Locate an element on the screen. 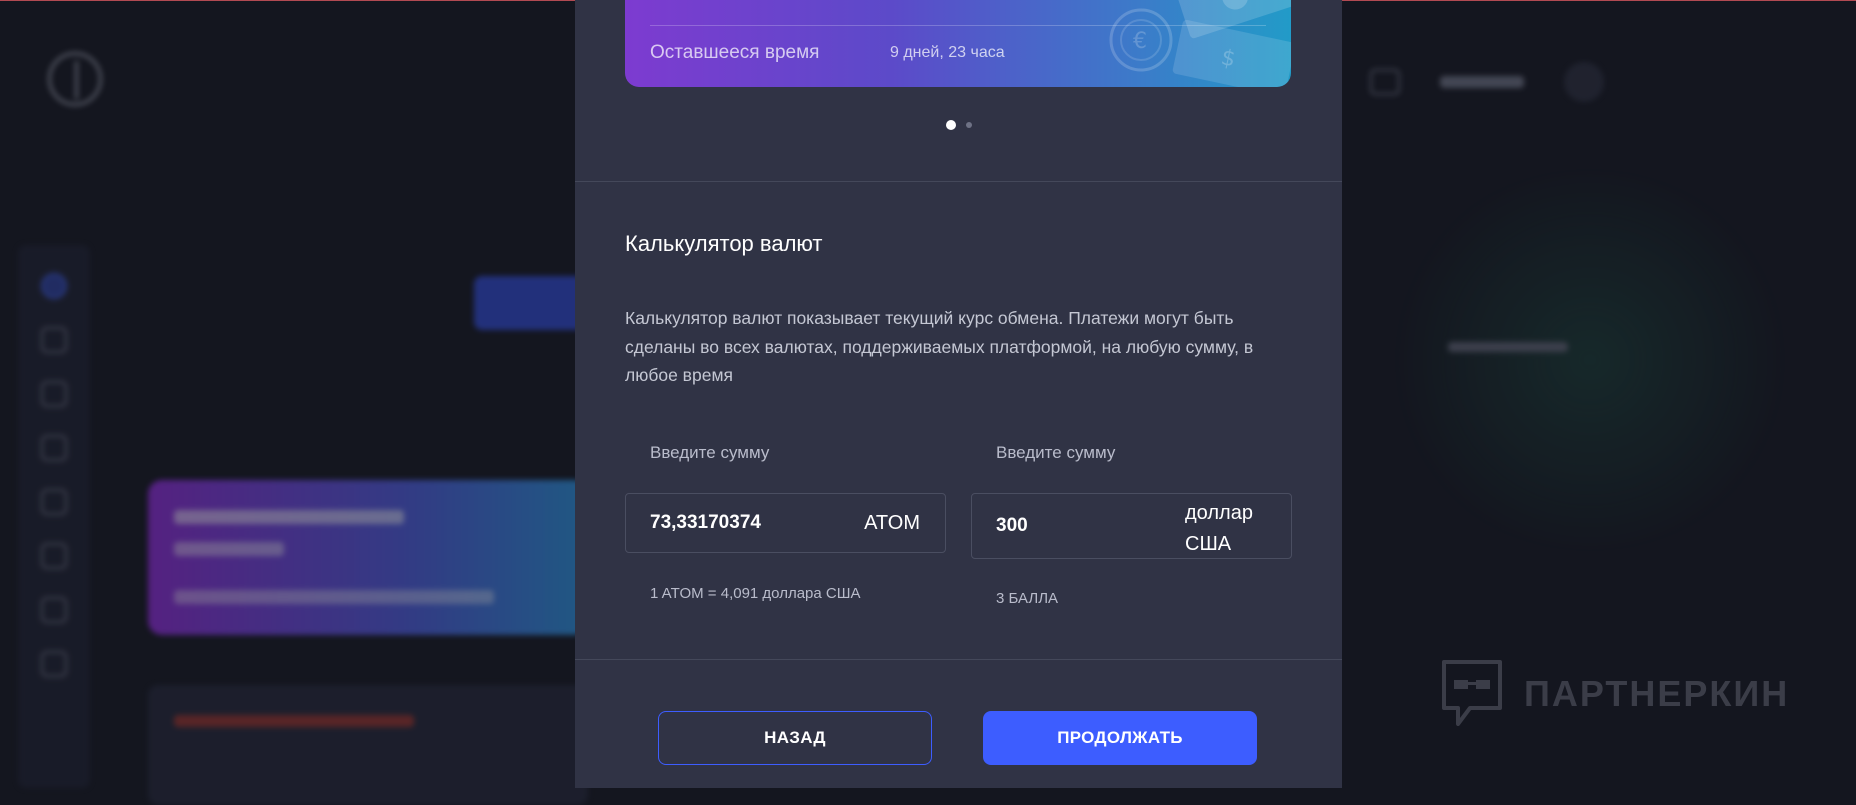 This screenshot has width=1856, height=805. background-promo-card is located at coordinates (368, 557).